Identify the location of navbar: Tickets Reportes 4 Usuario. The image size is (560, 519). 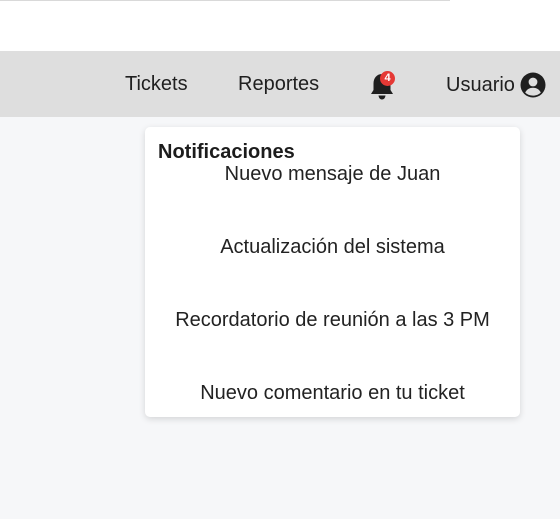
(280, 84).